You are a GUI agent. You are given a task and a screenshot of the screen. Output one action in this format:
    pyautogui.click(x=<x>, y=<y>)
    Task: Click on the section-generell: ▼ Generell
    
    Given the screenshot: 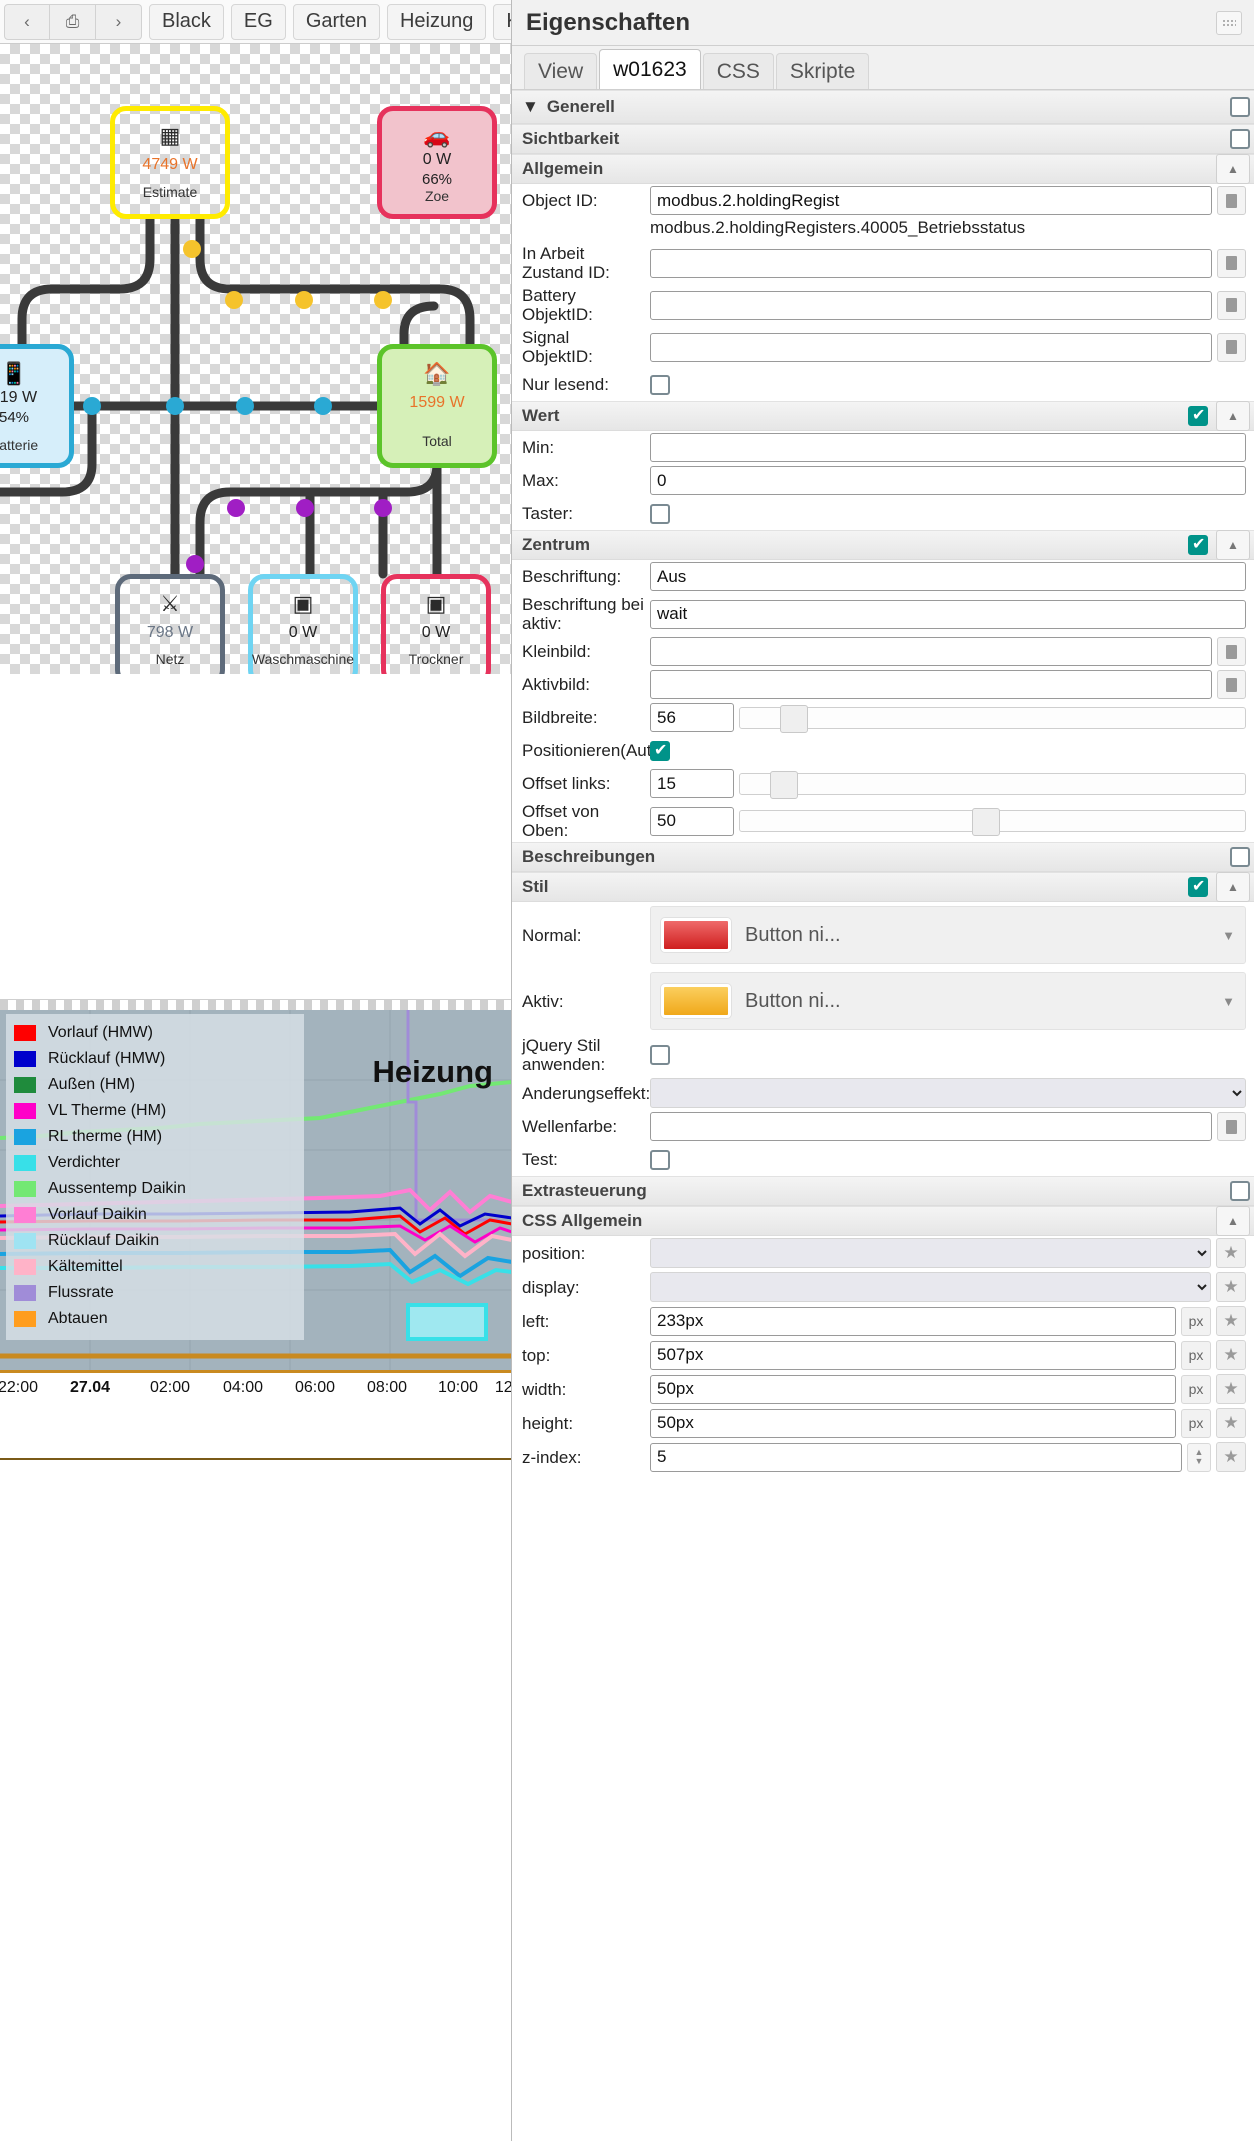 What is the action you would take?
    pyautogui.click(x=883, y=107)
    